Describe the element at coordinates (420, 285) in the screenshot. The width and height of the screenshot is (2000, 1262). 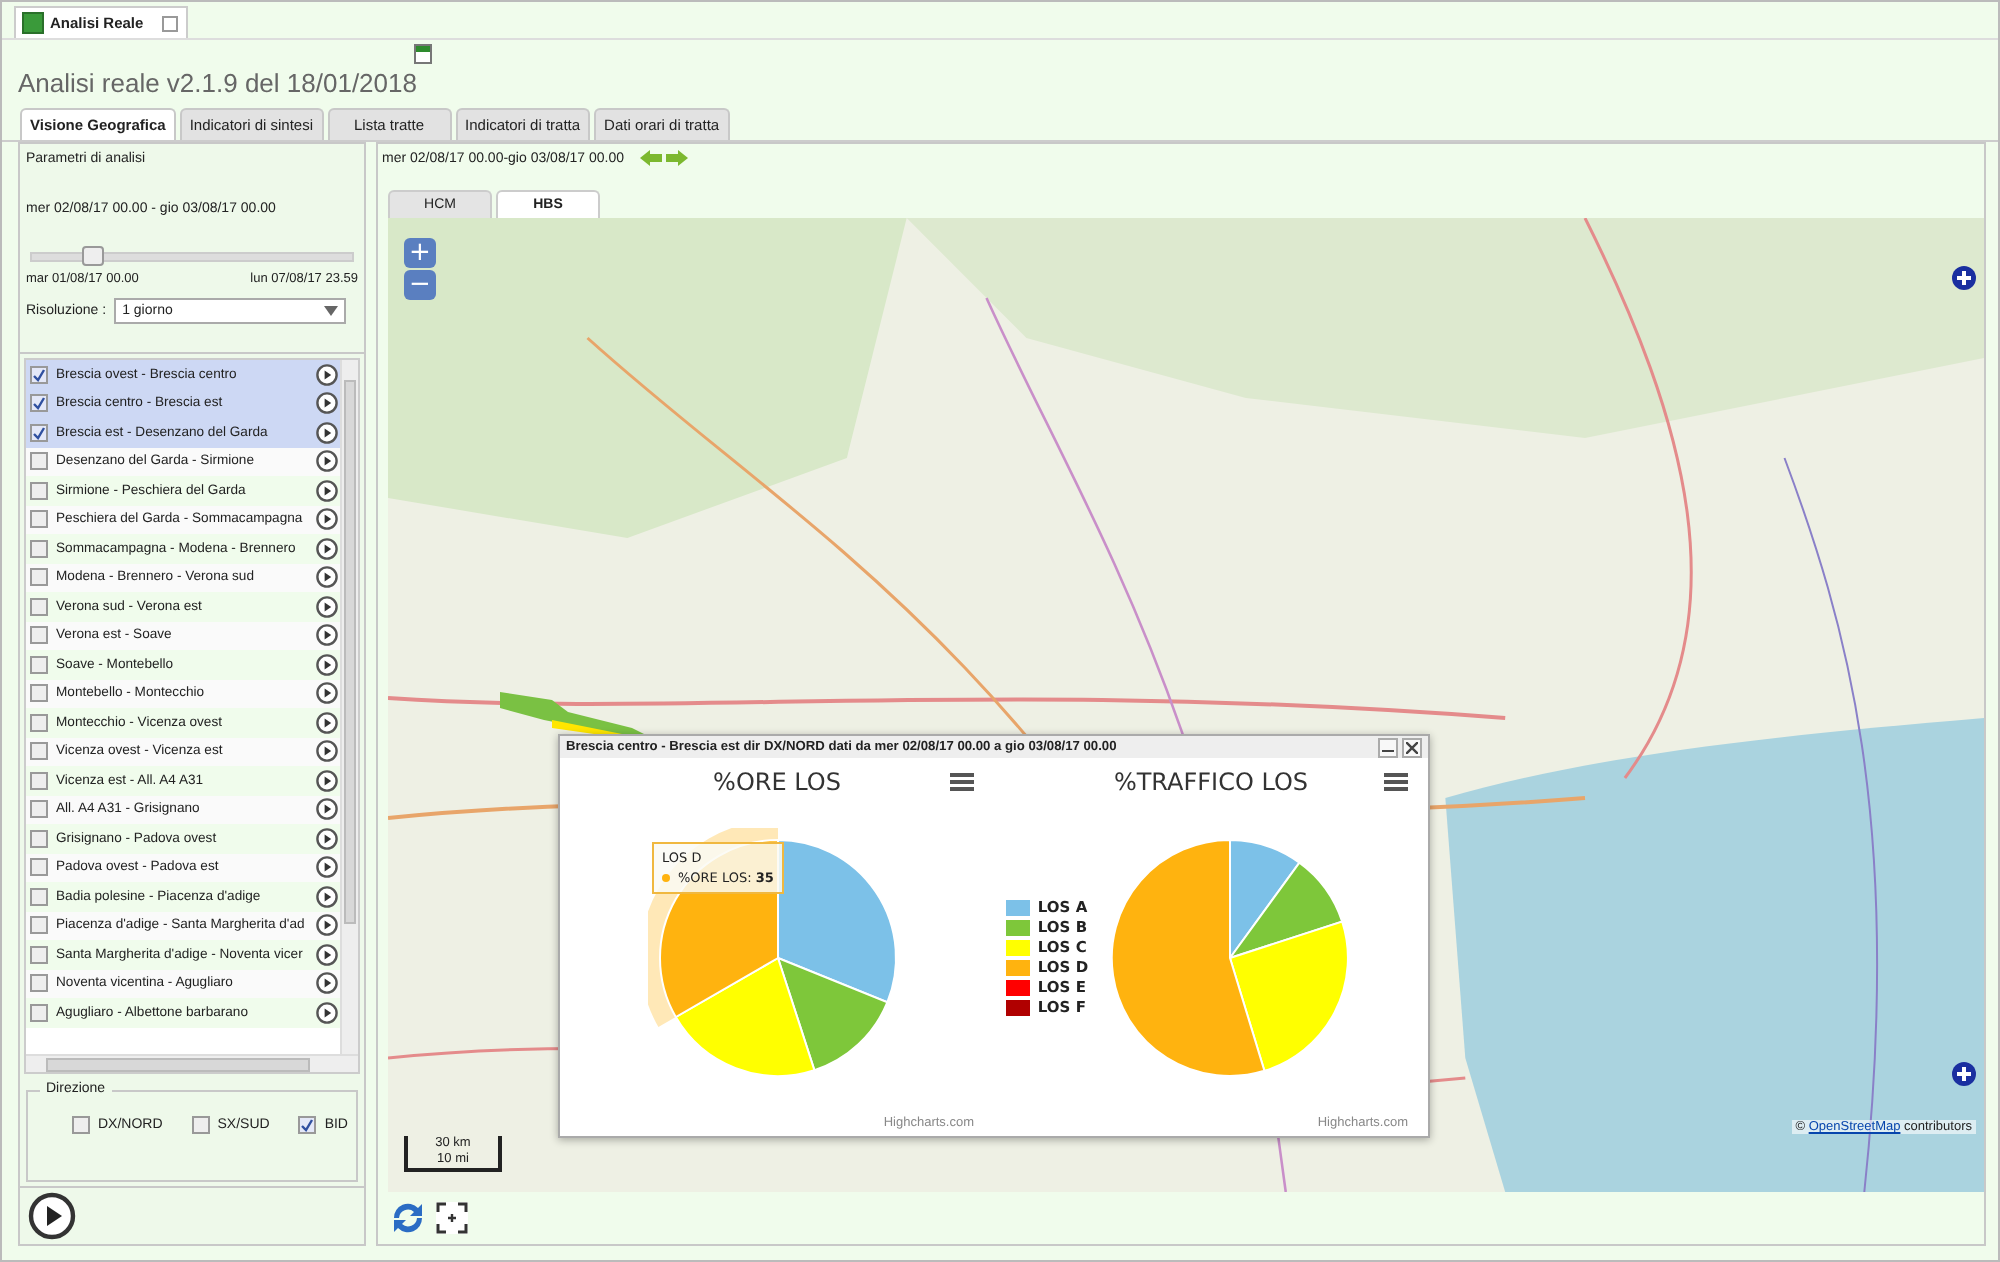
I see `zoom-out-button: −` at that location.